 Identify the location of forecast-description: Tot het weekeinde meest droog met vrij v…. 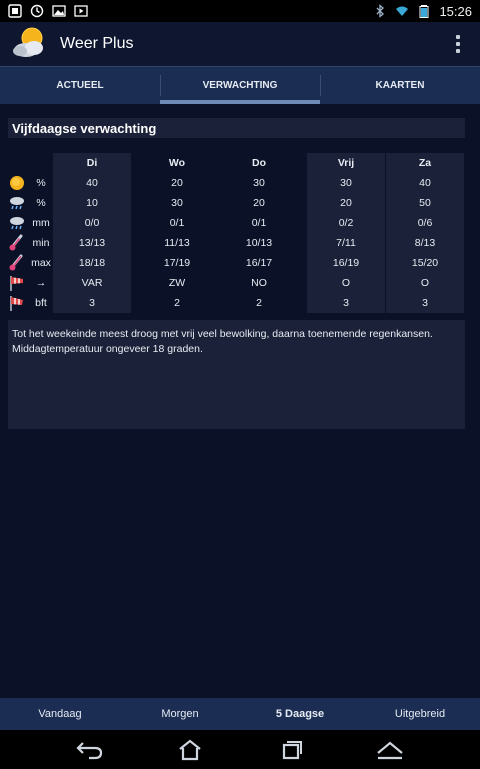
(236, 374).